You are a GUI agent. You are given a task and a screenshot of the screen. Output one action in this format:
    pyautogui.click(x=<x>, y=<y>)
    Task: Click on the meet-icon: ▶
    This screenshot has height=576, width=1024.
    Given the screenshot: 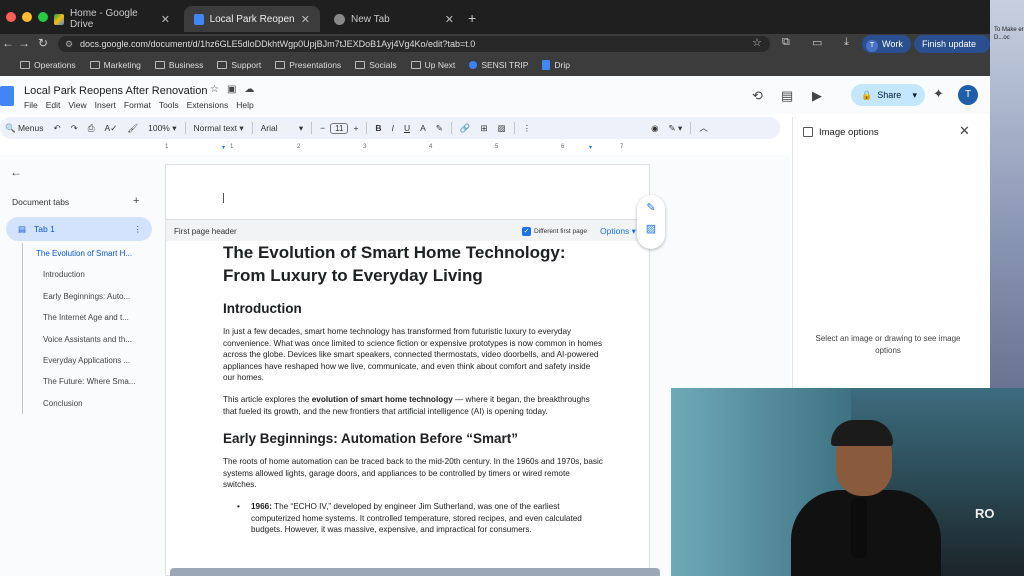 What is the action you would take?
    pyautogui.click(x=817, y=96)
    